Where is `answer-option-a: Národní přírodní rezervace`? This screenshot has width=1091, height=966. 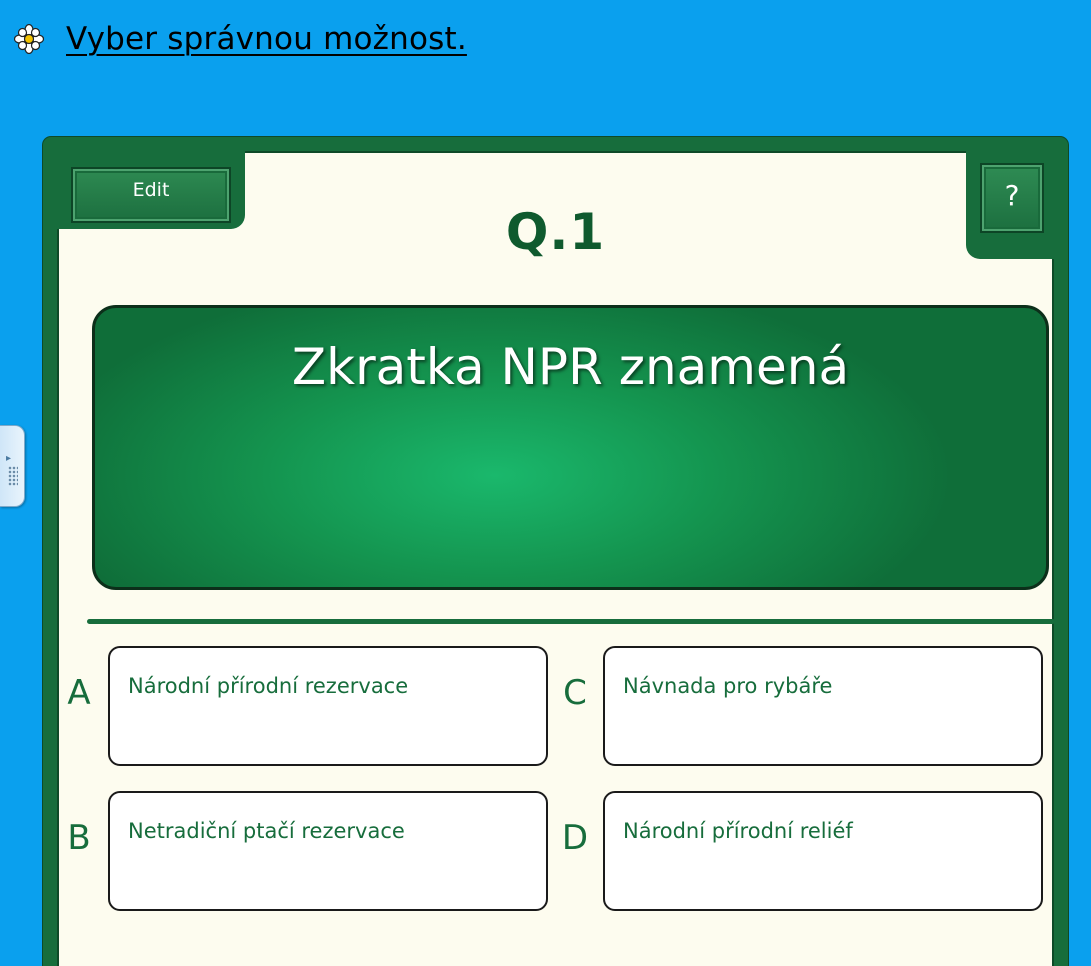 answer-option-a: Národní přírodní rezervace is located at coordinates (328, 706).